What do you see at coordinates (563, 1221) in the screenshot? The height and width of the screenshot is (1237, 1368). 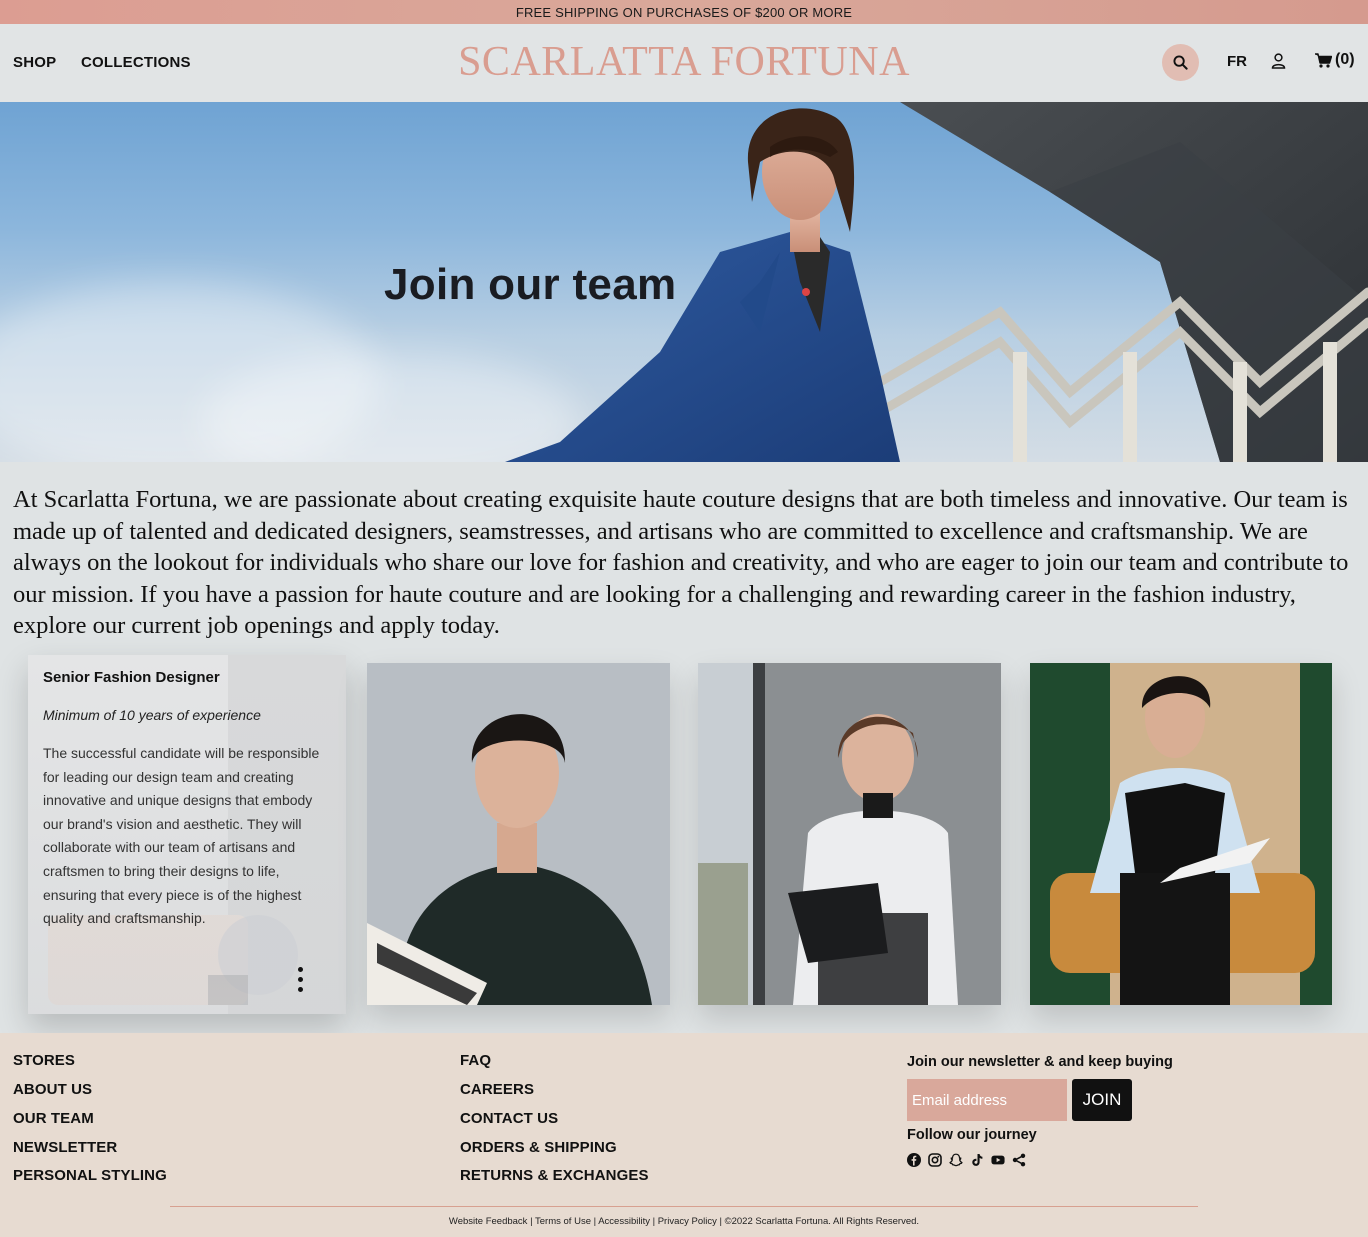 I see `terms-link: Terms of Use` at bounding box center [563, 1221].